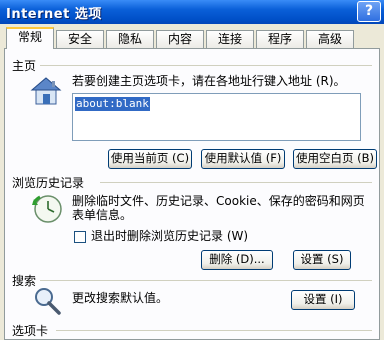 Image resolution: width=384 pixels, height=340 pixels. What do you see at coordinates (24, 66) in the screenshot?
I see `home-page-section-label: 主页` at bounding box center [24, 66].